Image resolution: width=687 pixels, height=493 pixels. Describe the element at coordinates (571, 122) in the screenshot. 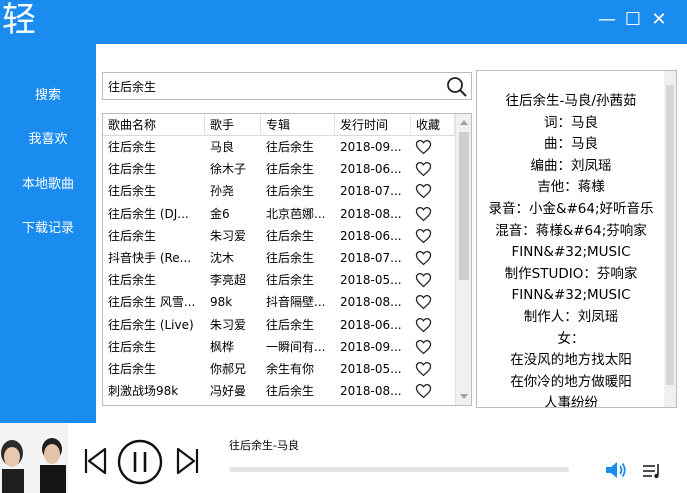

I see `lyric-line: 词：马良` at that location.